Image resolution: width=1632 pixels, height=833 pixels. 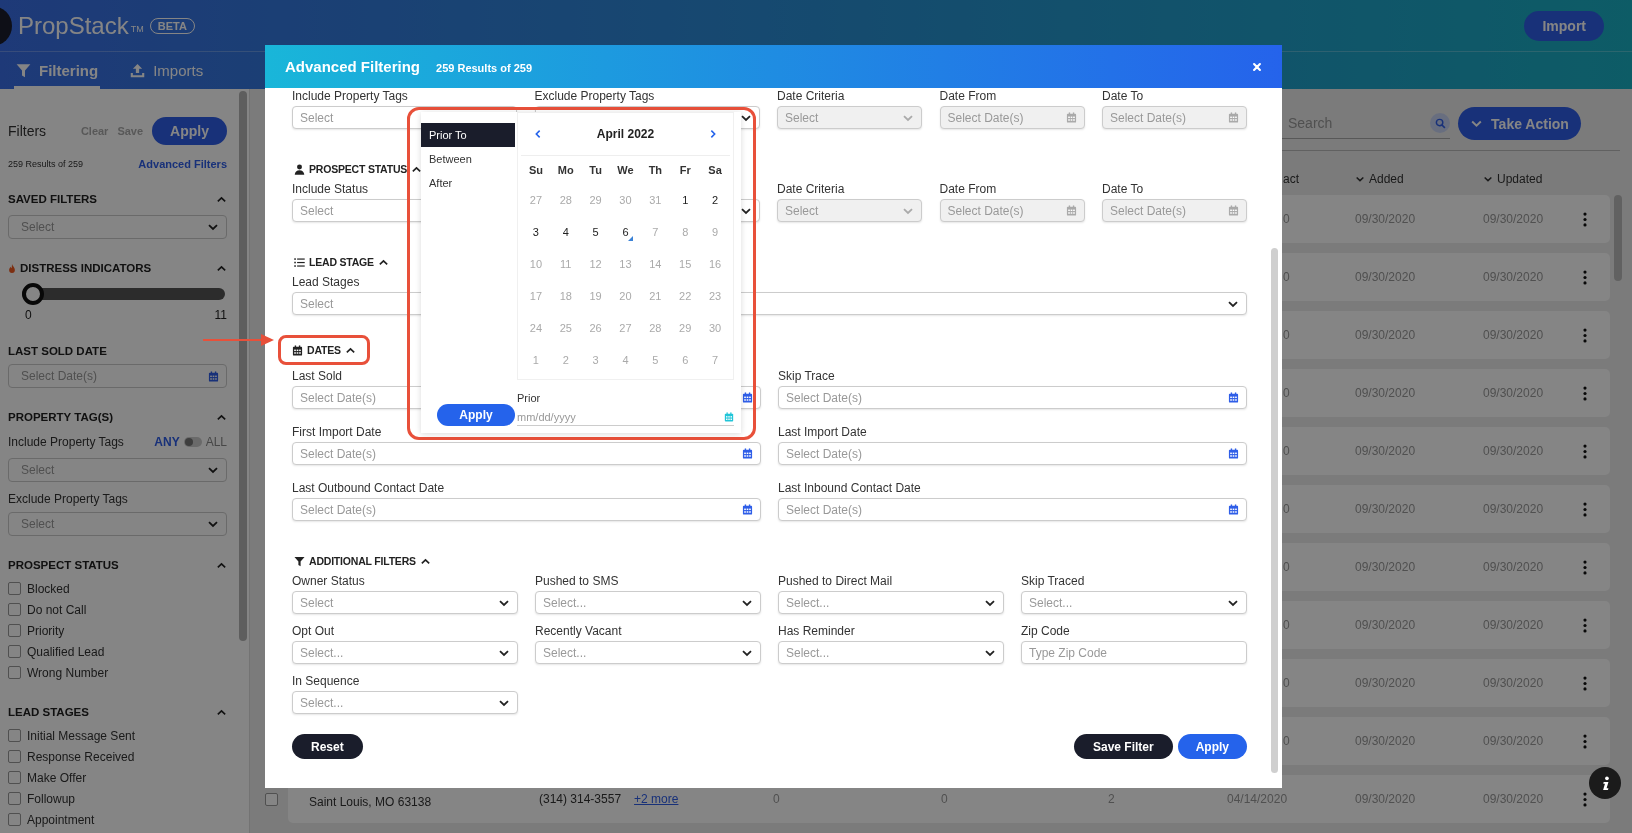 I want to click on checkbox-label: Priority, so click(x=46, y=630).